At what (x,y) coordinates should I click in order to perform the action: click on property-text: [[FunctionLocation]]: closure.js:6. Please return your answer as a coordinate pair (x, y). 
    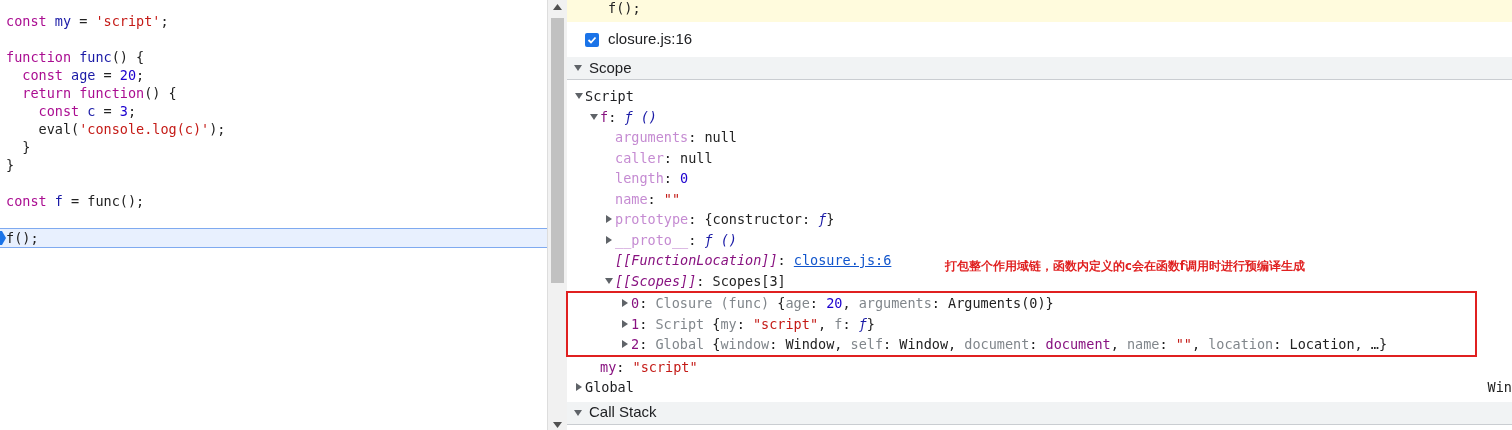
    Looking at the image, I should click on (753, 261).